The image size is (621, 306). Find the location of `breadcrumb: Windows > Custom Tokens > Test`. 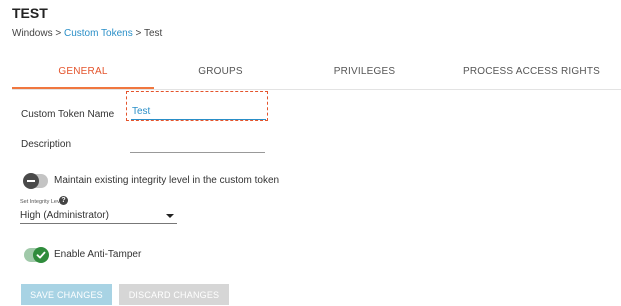

breadcrumb: Windows > Custom Tokens > Test is located at coordinates (87, 33).